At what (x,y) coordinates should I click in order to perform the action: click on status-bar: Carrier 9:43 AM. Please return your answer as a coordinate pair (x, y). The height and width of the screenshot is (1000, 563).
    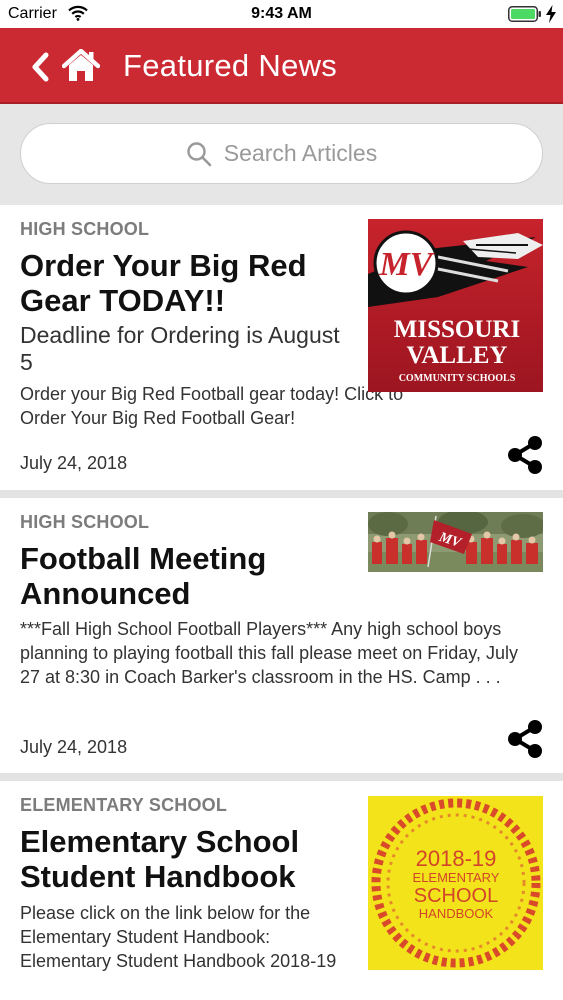
    Looking at the image, I should click on (281, 14).